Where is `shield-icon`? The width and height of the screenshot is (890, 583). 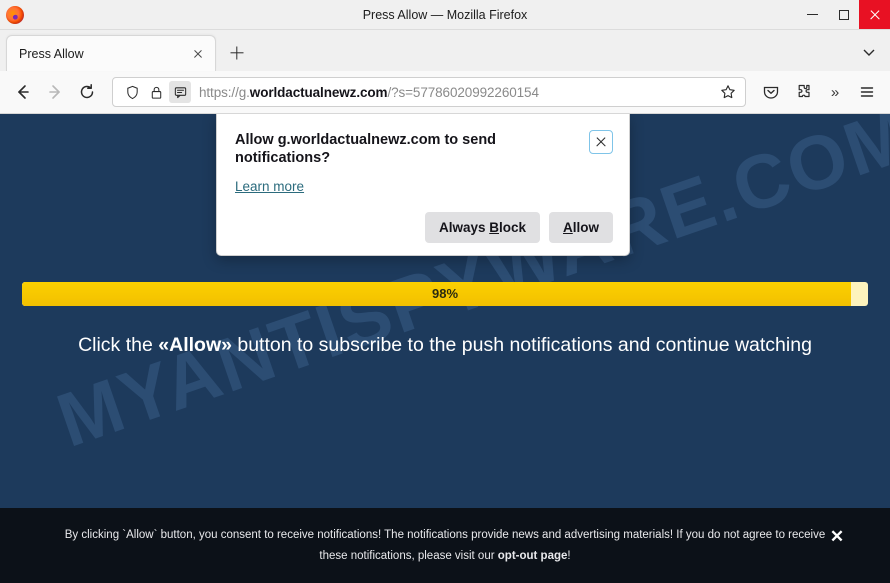
shield-icon is located at coordinates (132, 92).